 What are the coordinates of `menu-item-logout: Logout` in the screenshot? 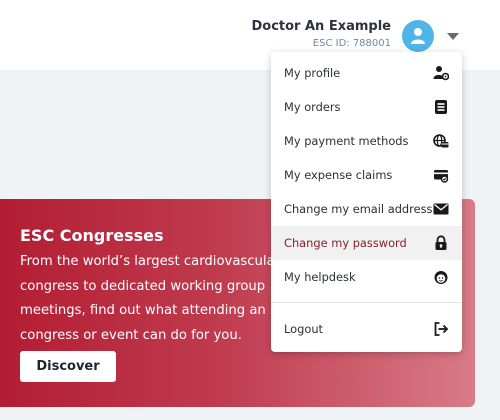 It's located at (366, 329).